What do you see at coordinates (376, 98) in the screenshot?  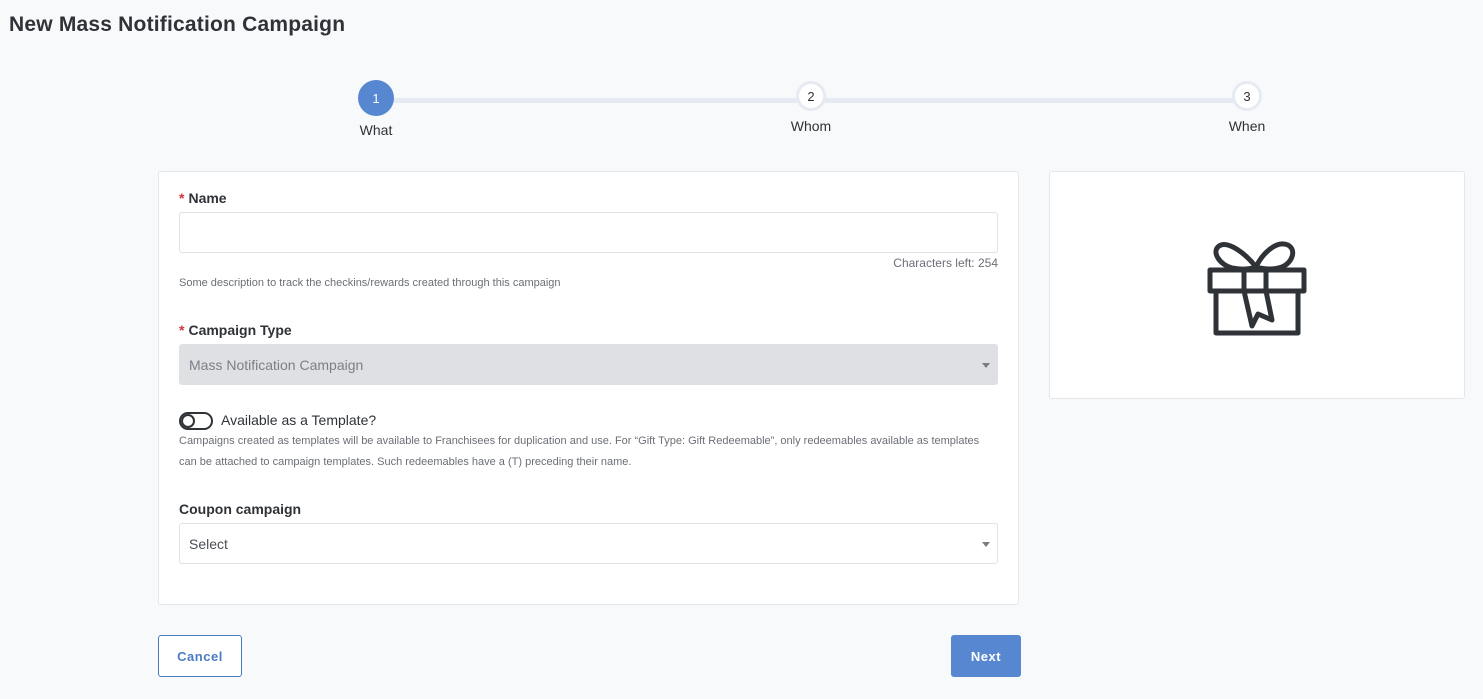 I see `step-number: 1` at bounding box center [376, 98].